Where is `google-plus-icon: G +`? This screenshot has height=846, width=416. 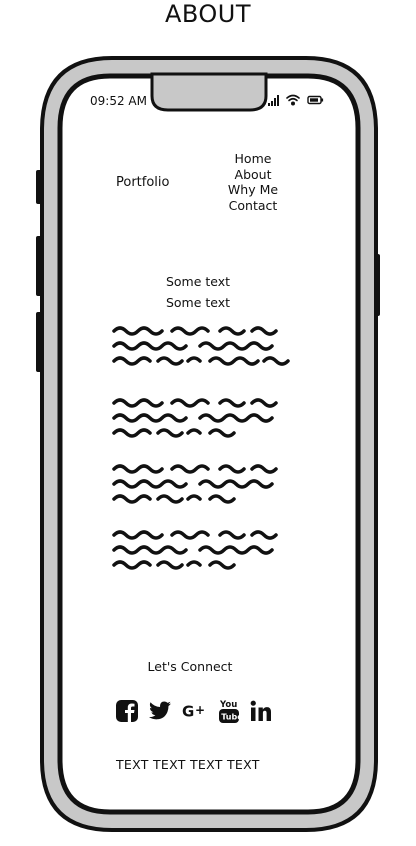 google-plus-icon: G + is located at coordinates (195, 711).